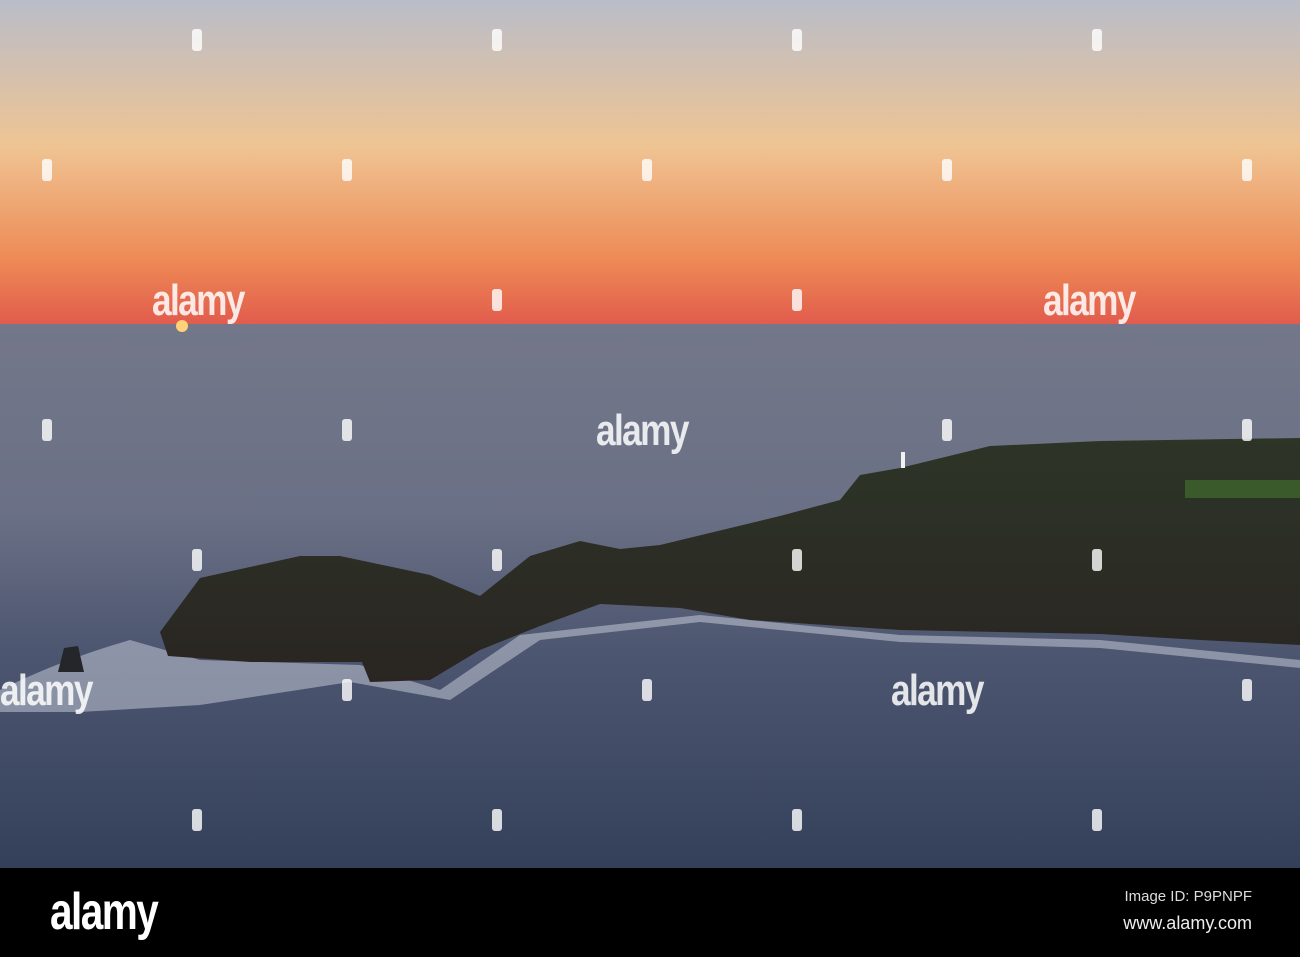  What do you see at coordinates (1187, 923) in the screenshot?
I see `site-url: www.alamy.com` at bounding box center [1187, 923].